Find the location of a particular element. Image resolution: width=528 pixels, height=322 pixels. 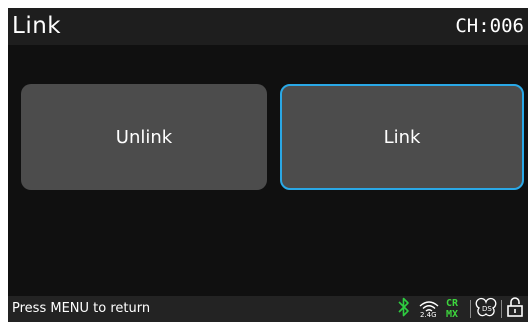

bluetooth-icon is located at coordinates (404, 309).